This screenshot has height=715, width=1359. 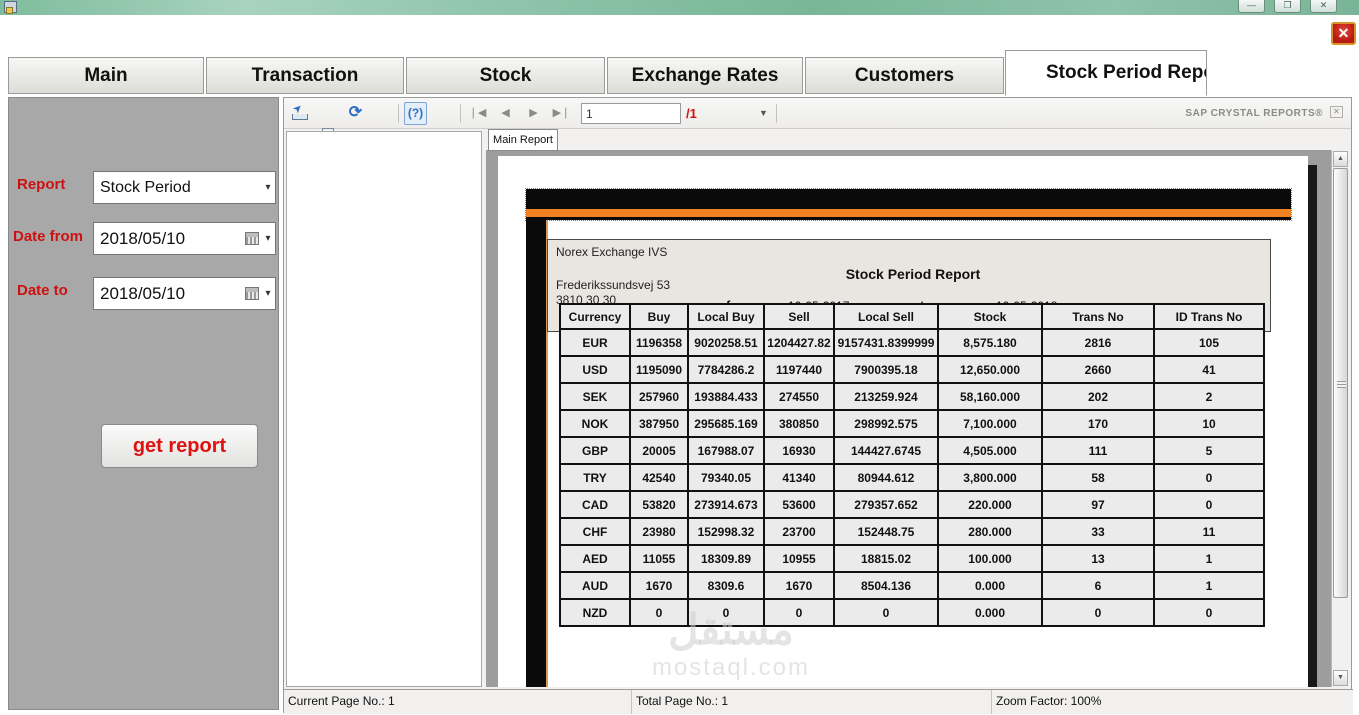 What do you see at coordinates (595, 612) in the screenshot?
I see `table-cell: NZD` at bounding box center [595, 612].